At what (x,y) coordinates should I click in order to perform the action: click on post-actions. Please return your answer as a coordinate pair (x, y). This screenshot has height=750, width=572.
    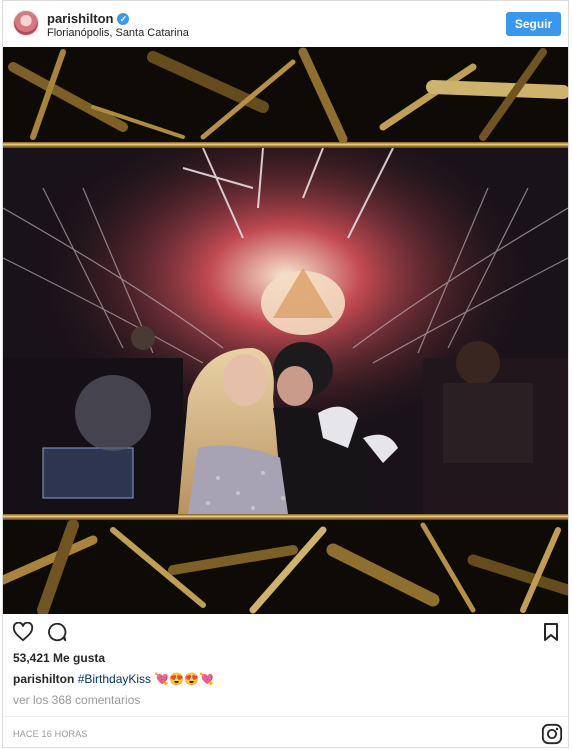
    Looking at the image, I should click on (285, 632).